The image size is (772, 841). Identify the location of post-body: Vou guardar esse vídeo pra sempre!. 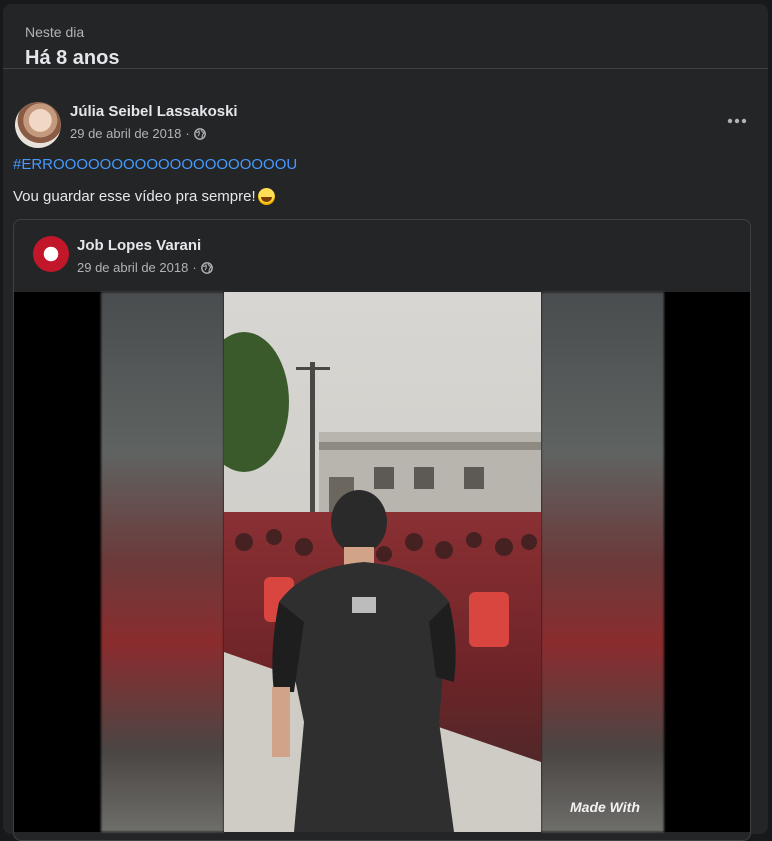
(144, 196).